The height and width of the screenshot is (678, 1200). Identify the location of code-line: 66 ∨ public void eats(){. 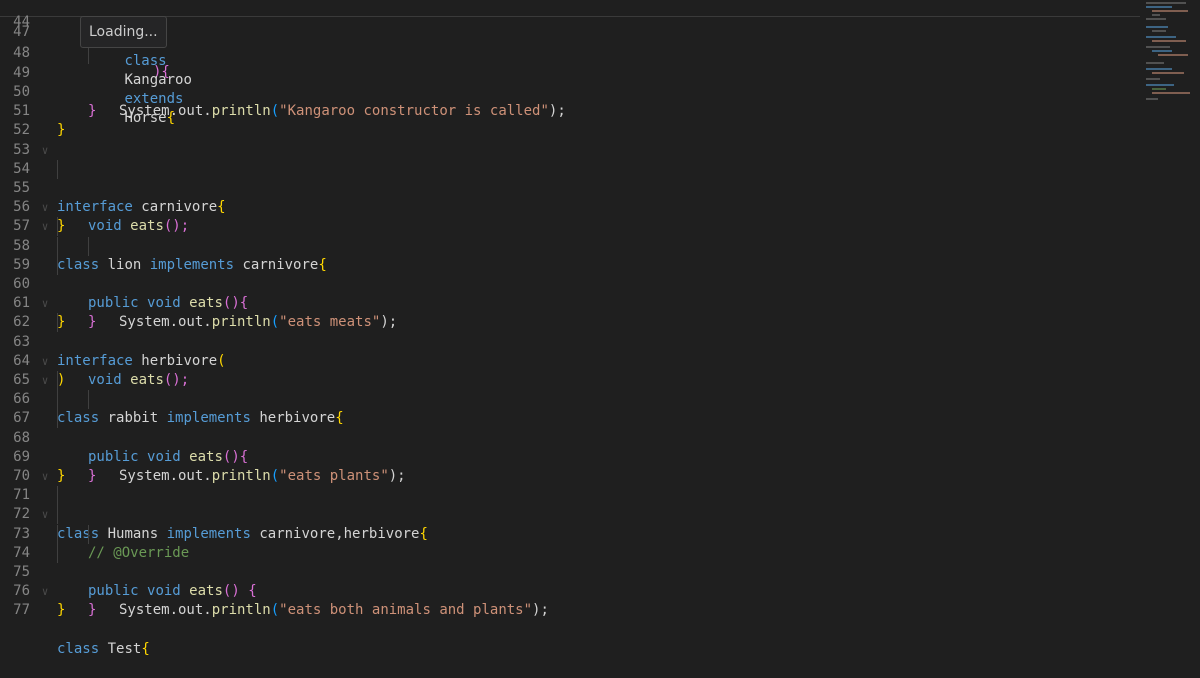
(570, 417).